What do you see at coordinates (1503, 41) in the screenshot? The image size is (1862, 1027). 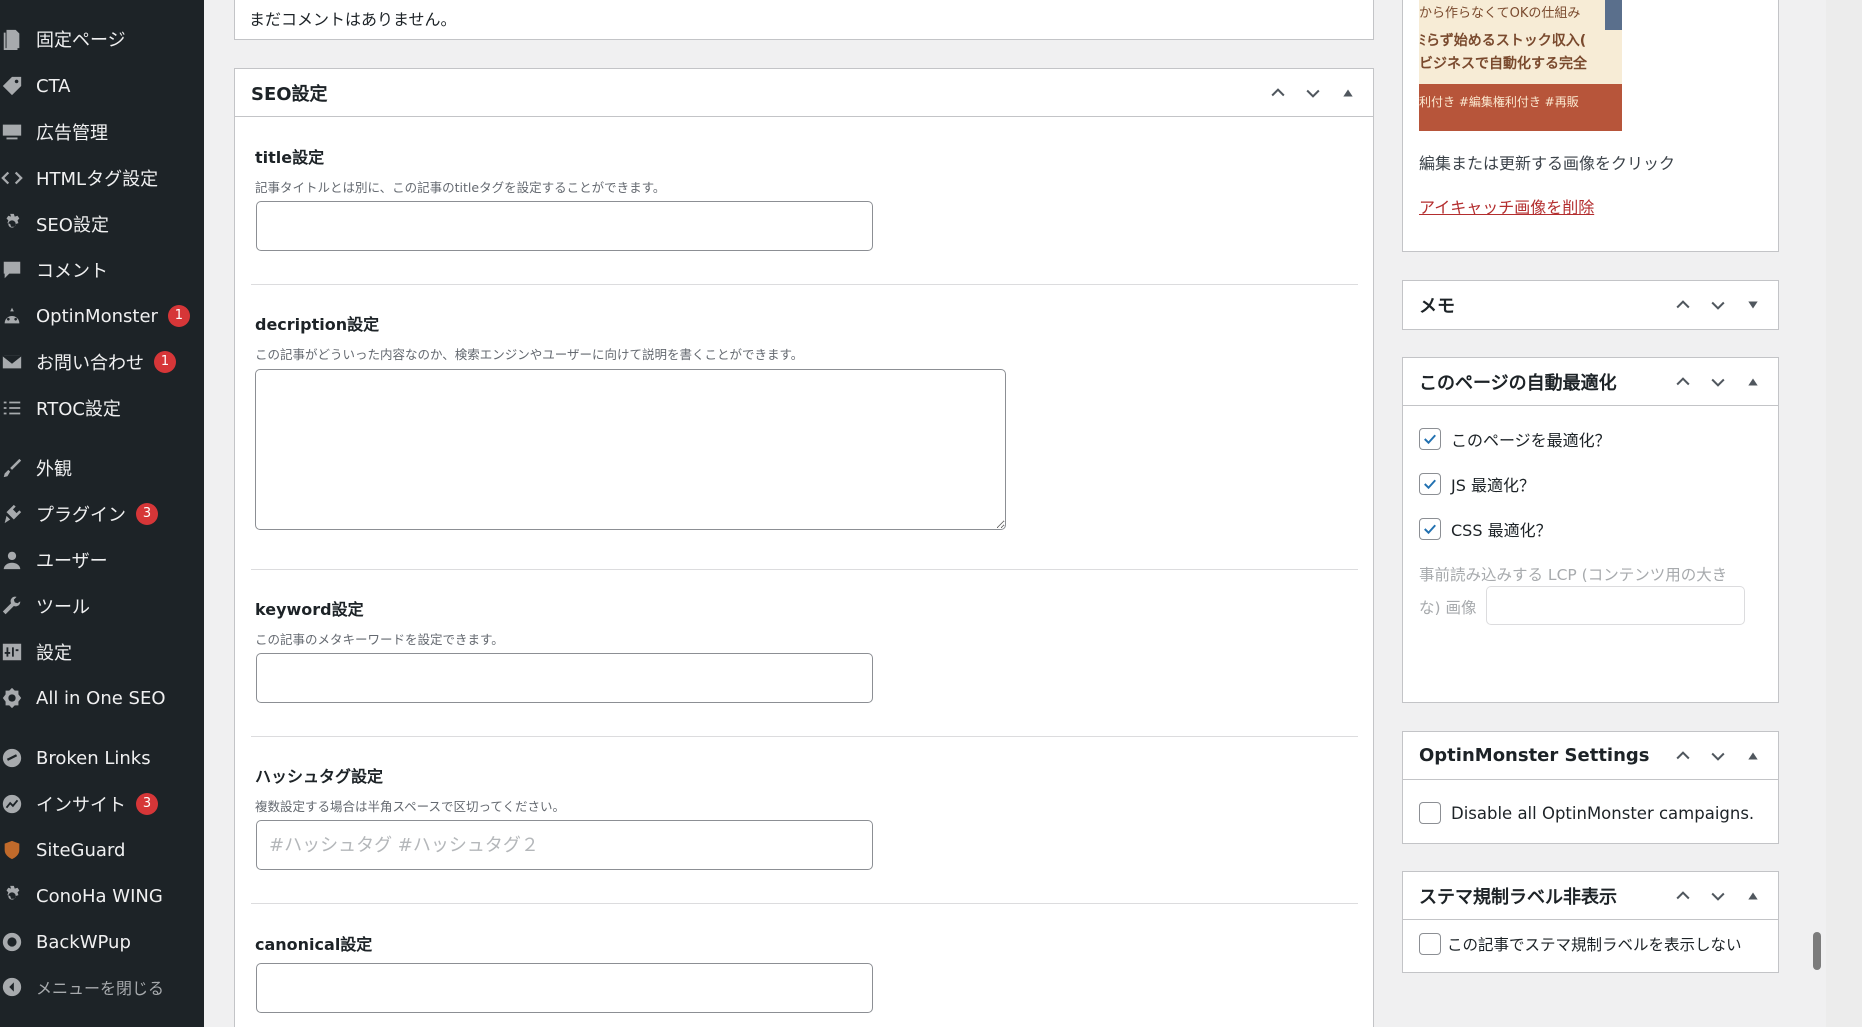 I see `thumbnail-caption-2: ﾐらず始めるストック収入(` at bounding box center [1503, 41].